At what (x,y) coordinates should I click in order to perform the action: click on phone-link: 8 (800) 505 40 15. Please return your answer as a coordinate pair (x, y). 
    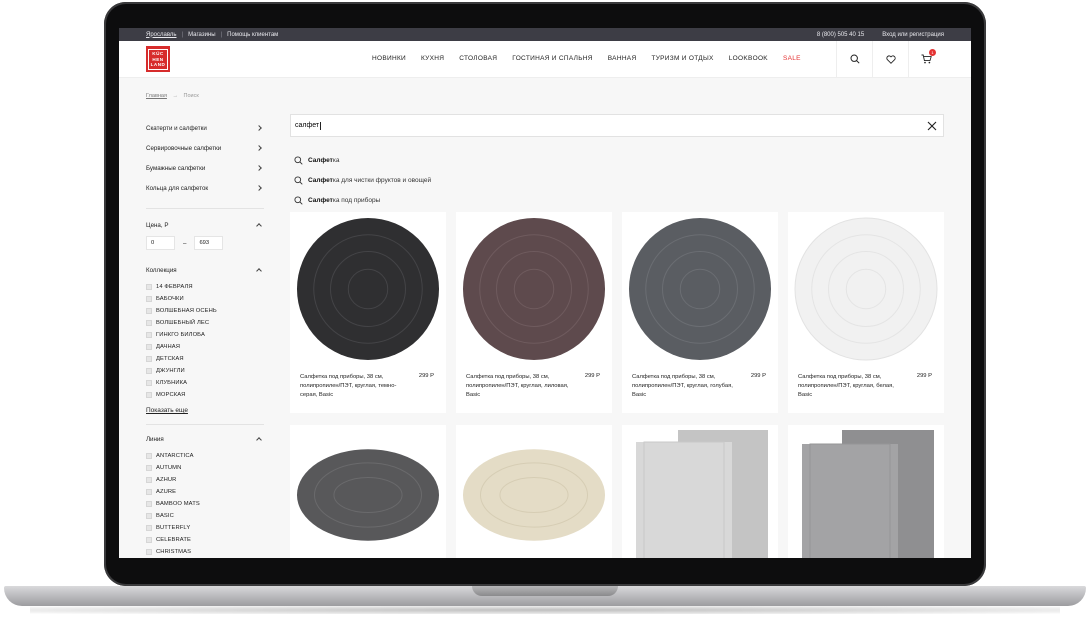
    Looking at the image, I should click on (840, 35).